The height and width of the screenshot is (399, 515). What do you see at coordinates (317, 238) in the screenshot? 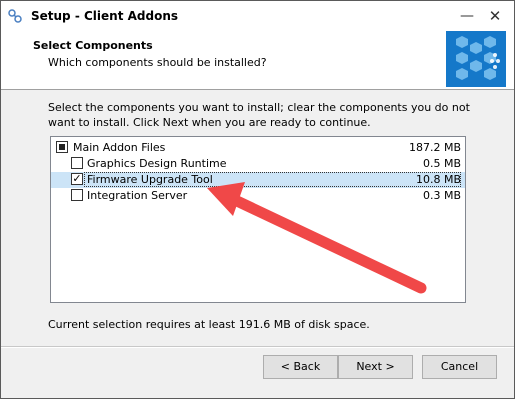
I see `red-arrow-annotation` at bounding box center [317, 238].